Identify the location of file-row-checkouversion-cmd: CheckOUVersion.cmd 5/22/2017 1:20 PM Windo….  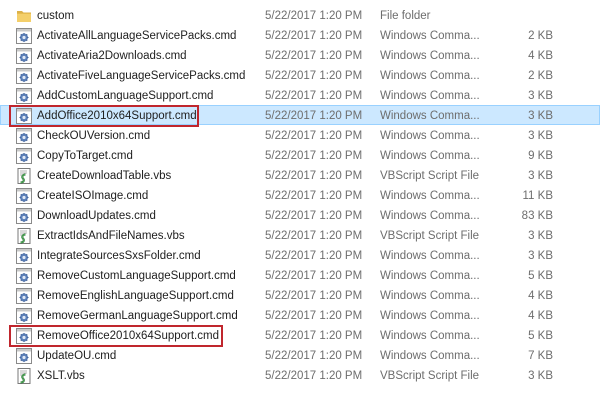
(300, 135).